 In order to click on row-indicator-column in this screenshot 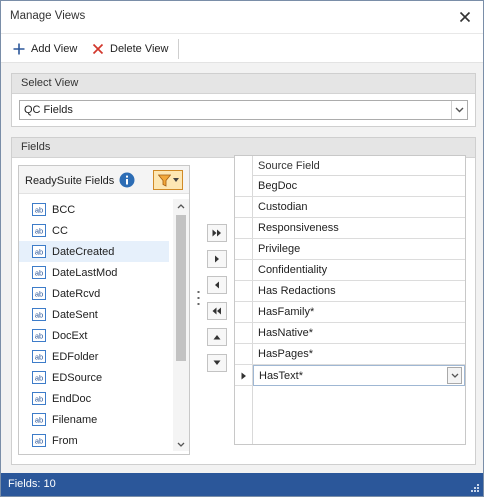, I will do `click(244, 300)`.